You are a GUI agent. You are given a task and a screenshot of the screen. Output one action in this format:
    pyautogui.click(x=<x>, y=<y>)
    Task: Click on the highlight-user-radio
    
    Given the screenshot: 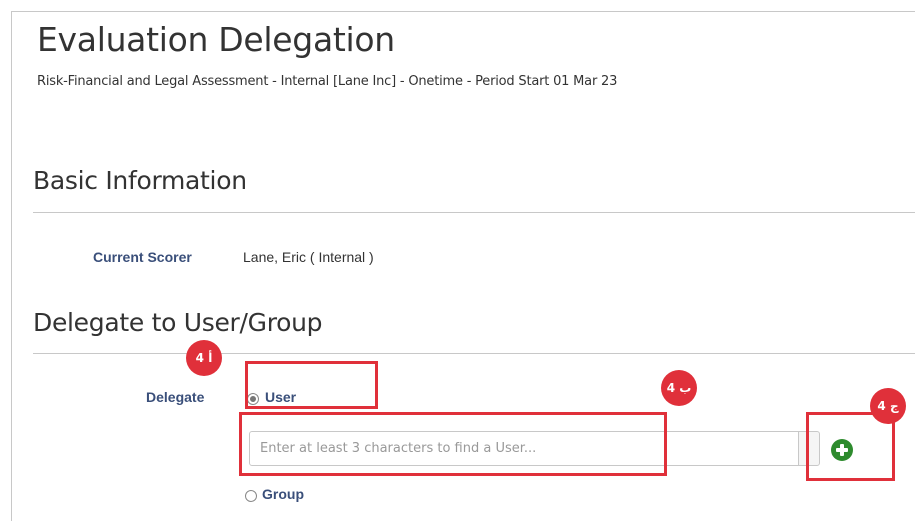 What is the action you would take?
    pyautogui.click(x=311, y=385)
    